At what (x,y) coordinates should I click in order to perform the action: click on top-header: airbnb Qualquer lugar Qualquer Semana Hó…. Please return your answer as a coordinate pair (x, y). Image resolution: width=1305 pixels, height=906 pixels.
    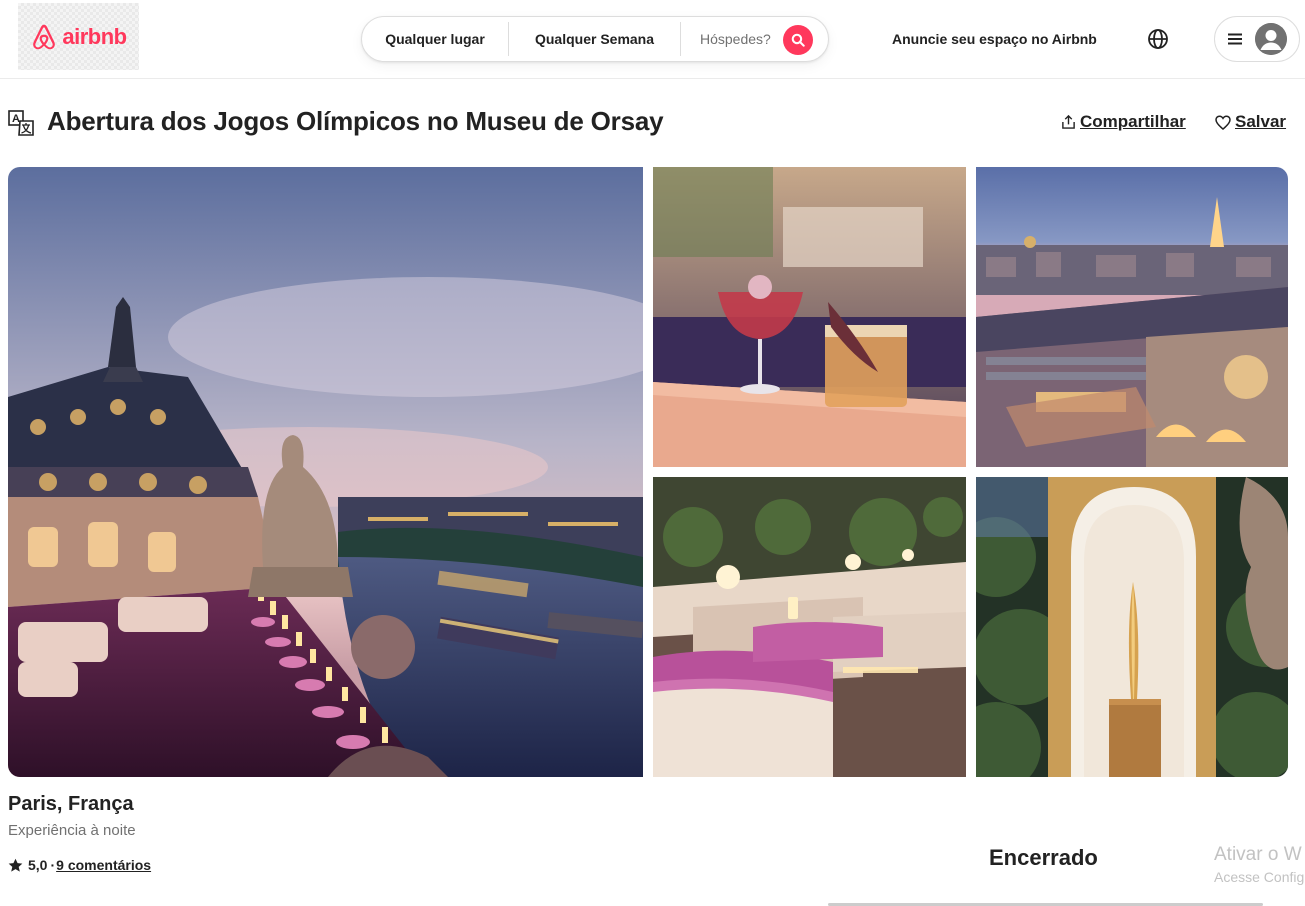
    Looking at the image, I should click on (652, 39).